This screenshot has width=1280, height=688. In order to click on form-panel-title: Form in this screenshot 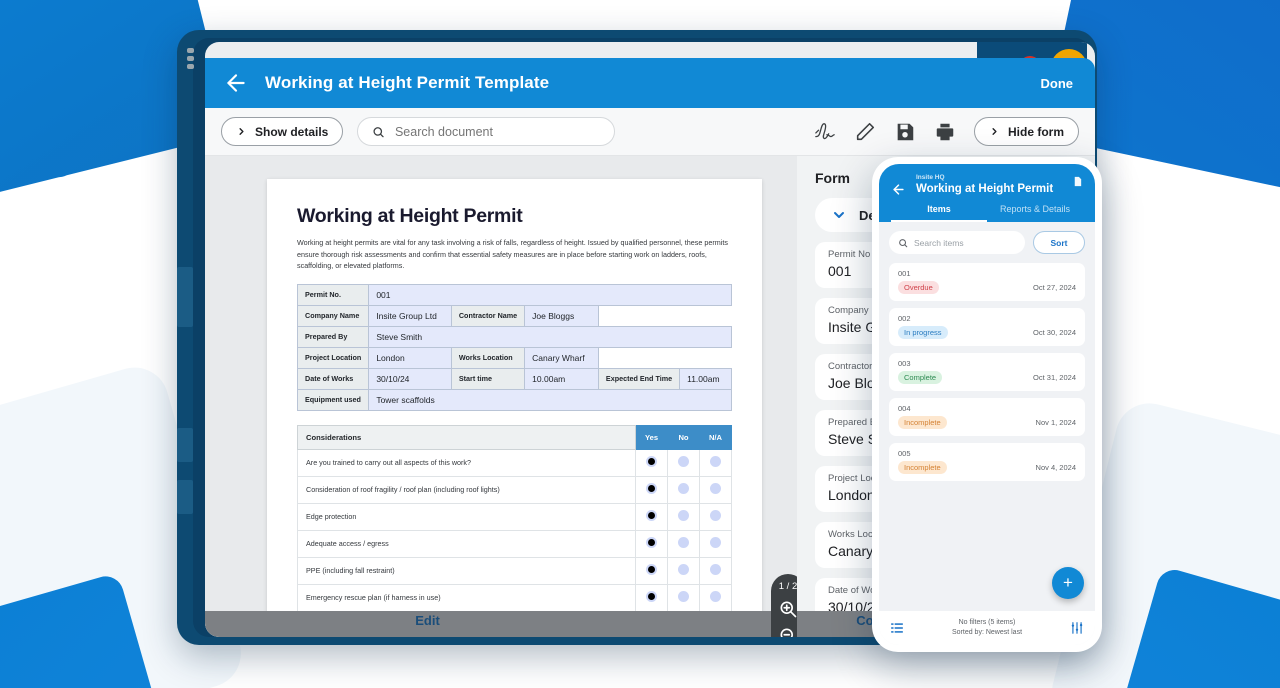, I will do `click(832, 178)`.